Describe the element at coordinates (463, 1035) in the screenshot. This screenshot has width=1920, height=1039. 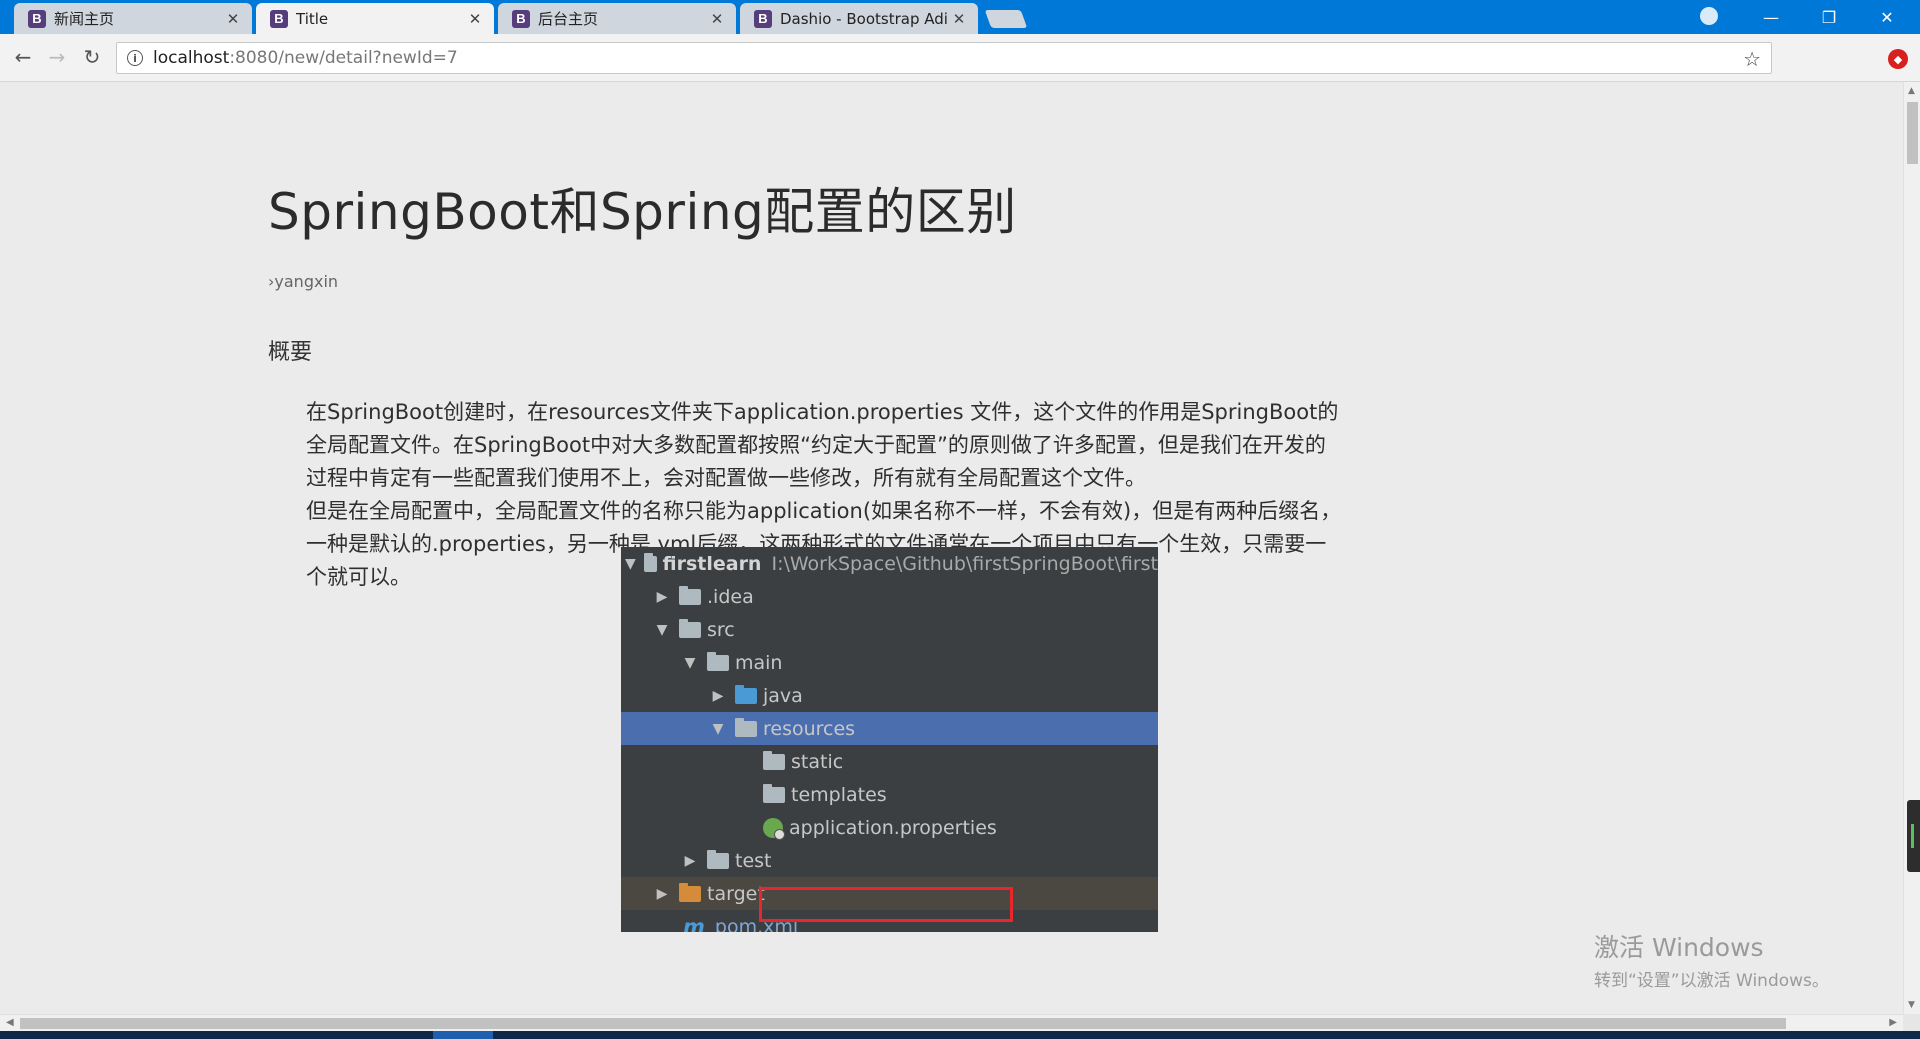
I see `active-taskbar-item` at that location.